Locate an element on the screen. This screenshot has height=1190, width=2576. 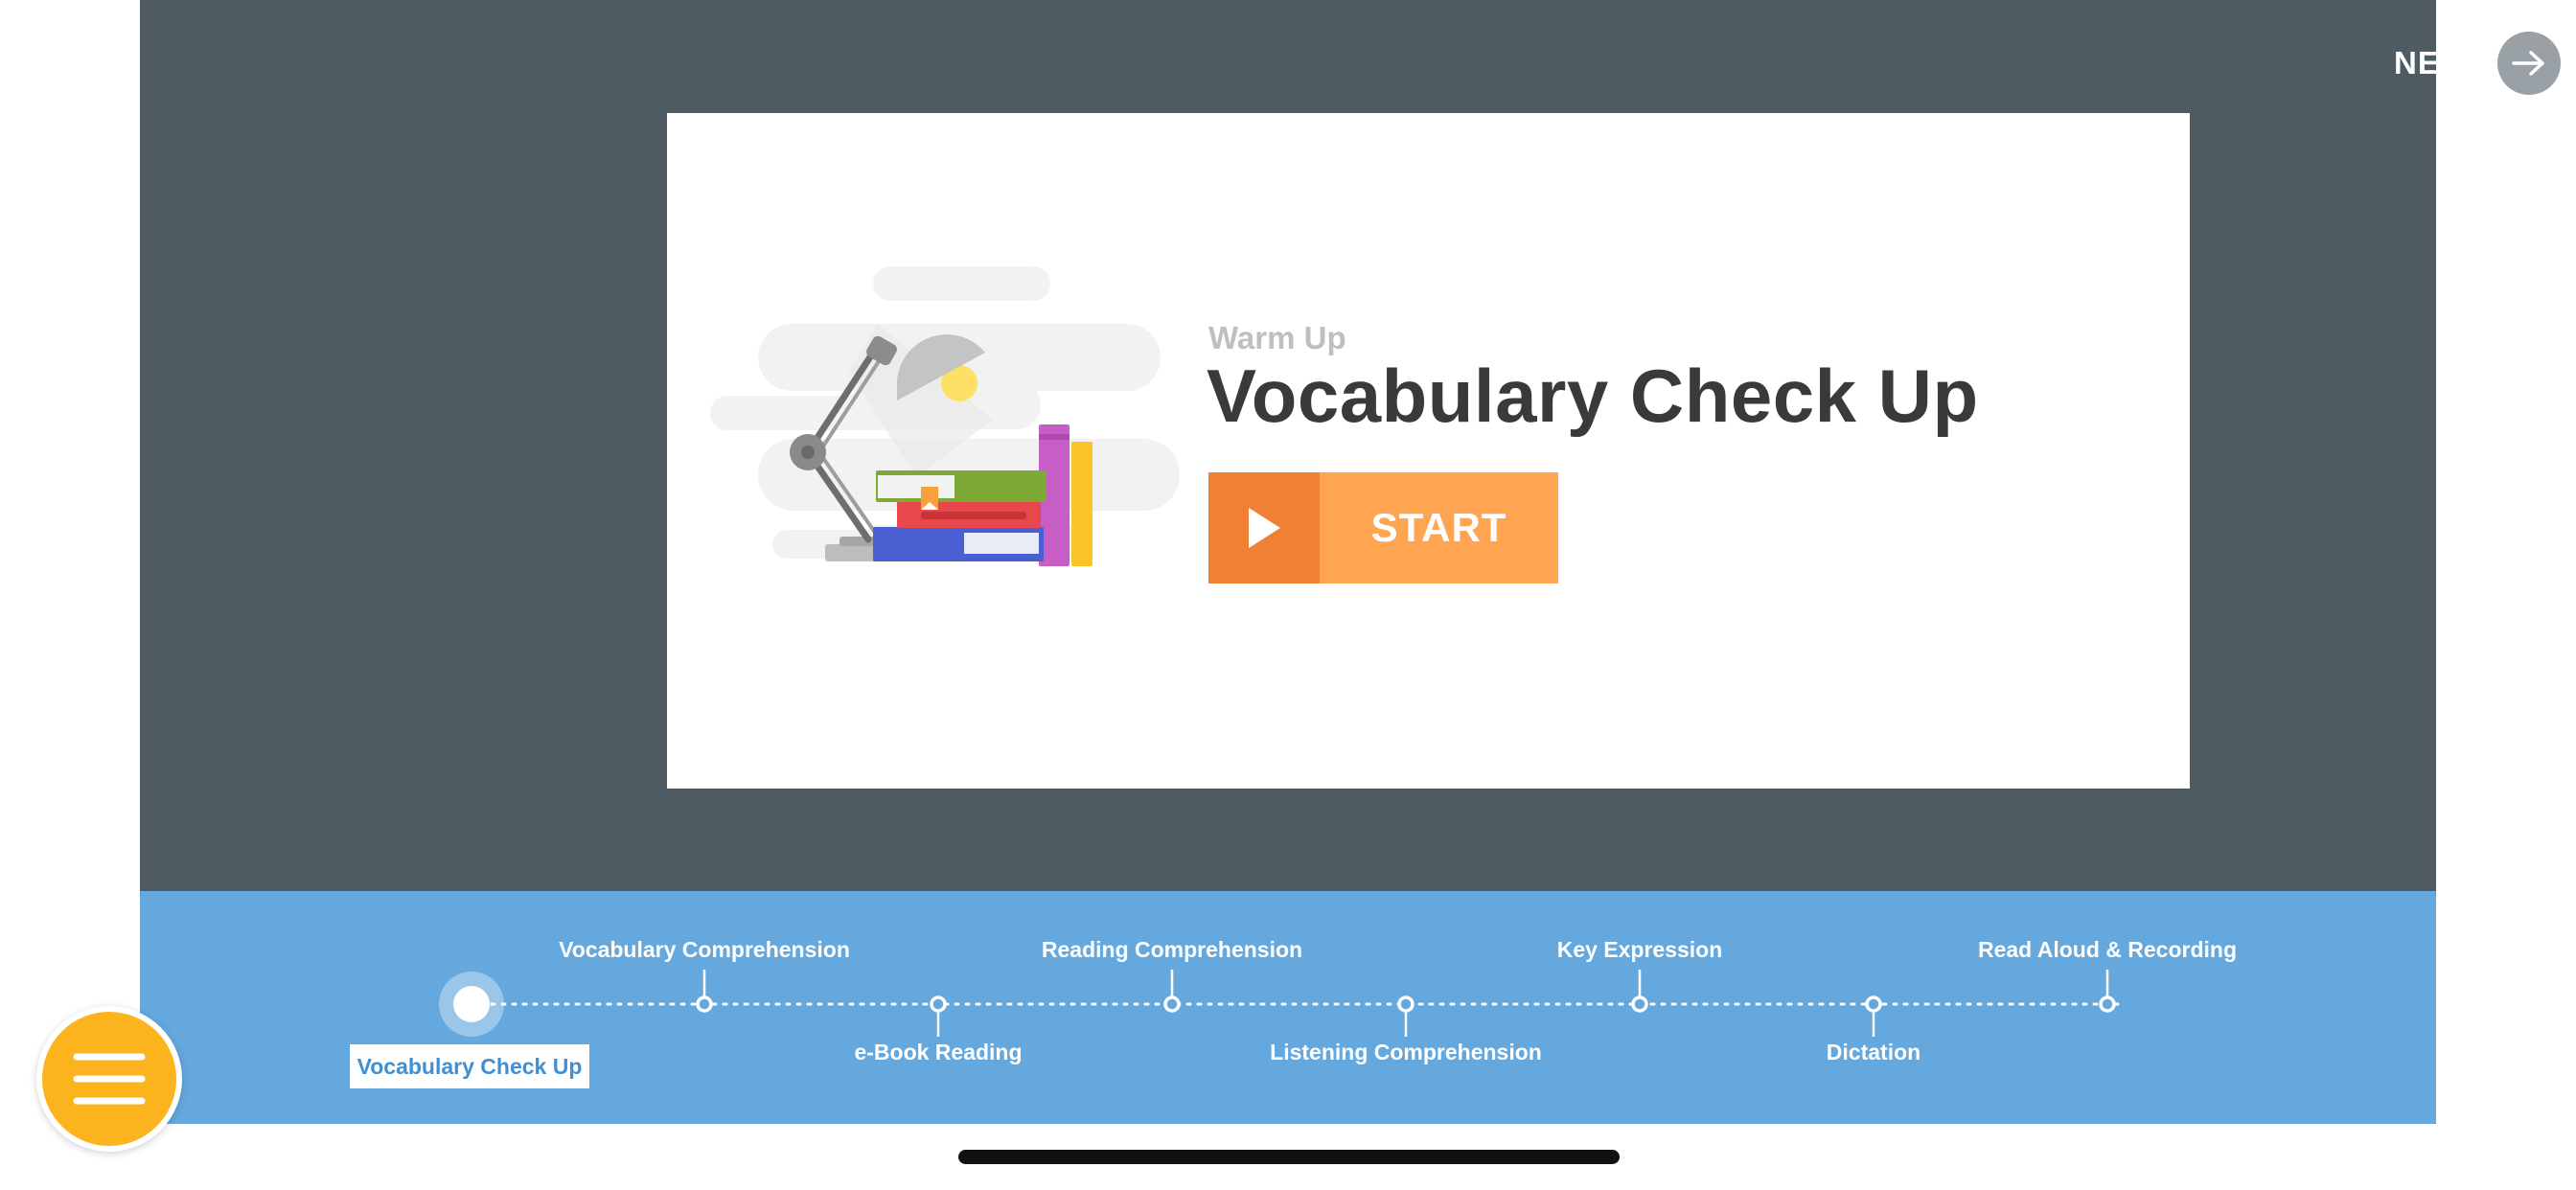
home-indicator is located at coordinates (1289, 1157).